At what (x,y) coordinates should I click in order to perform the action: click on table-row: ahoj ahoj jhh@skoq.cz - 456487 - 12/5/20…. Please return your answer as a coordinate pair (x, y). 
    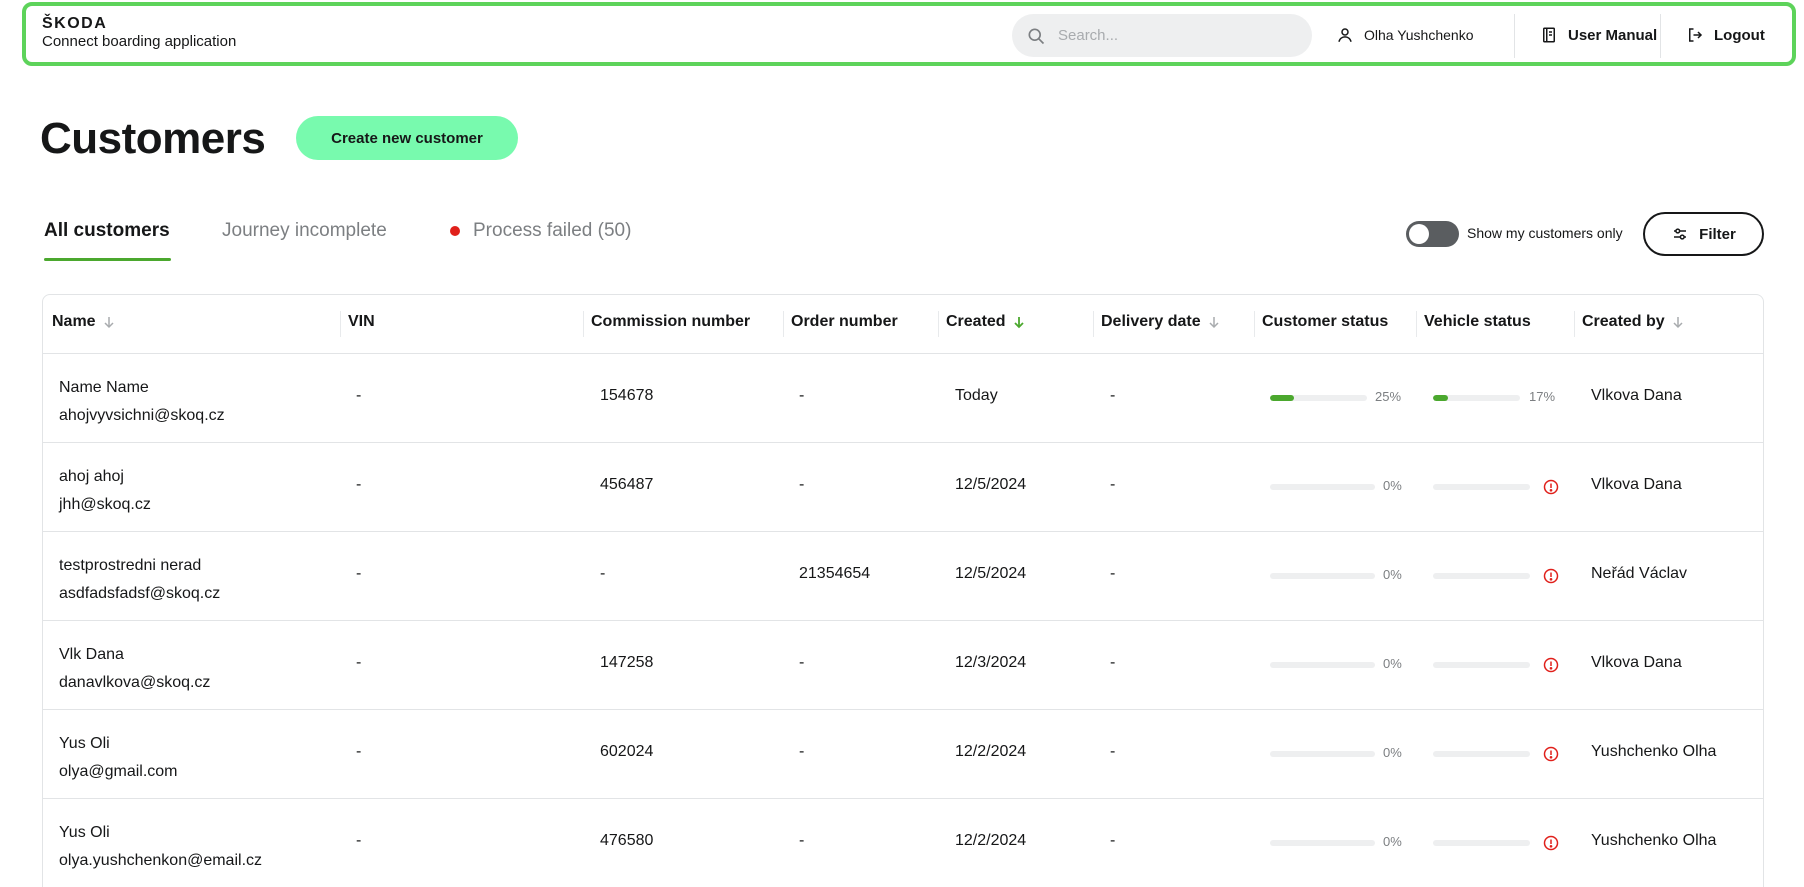
    Looking at the image, I should click on (903, 487).